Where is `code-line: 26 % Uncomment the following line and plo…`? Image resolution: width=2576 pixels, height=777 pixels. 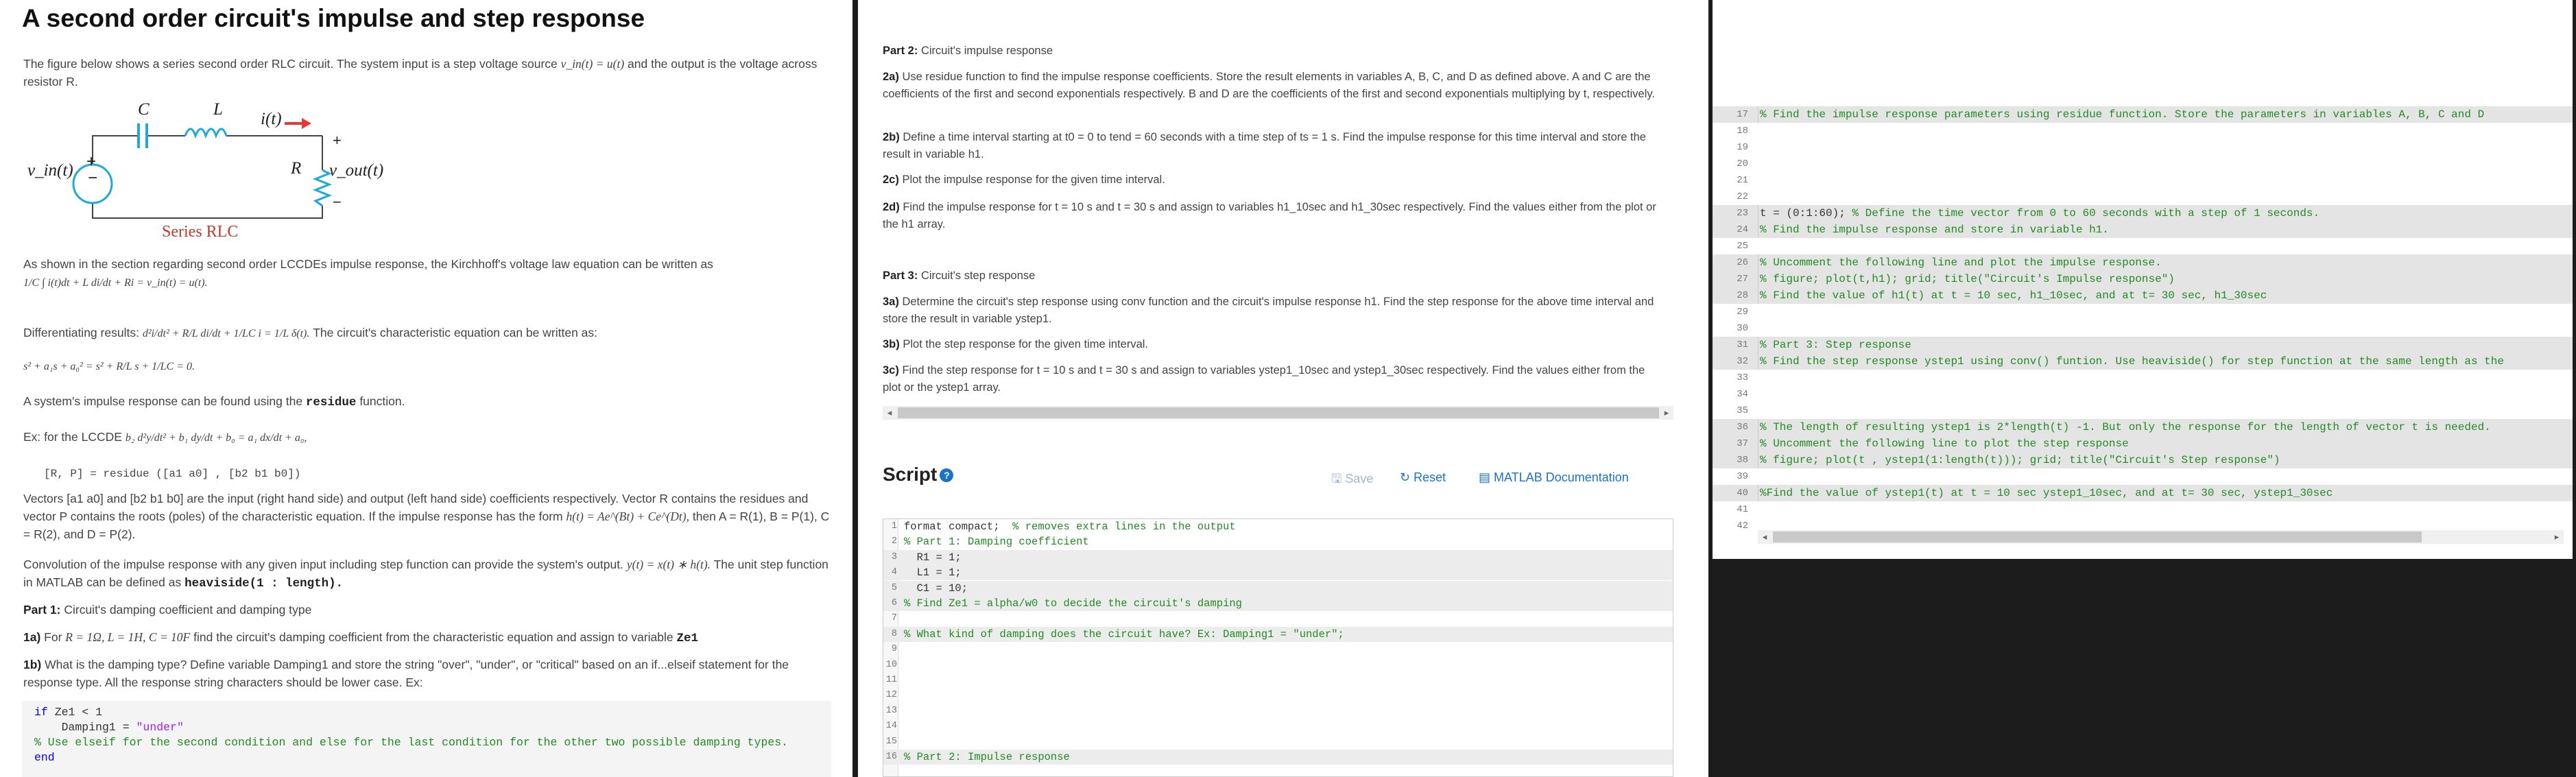 code-line: 26 % Uncomment the following line and plo… is located at coordinates (2143, 262).